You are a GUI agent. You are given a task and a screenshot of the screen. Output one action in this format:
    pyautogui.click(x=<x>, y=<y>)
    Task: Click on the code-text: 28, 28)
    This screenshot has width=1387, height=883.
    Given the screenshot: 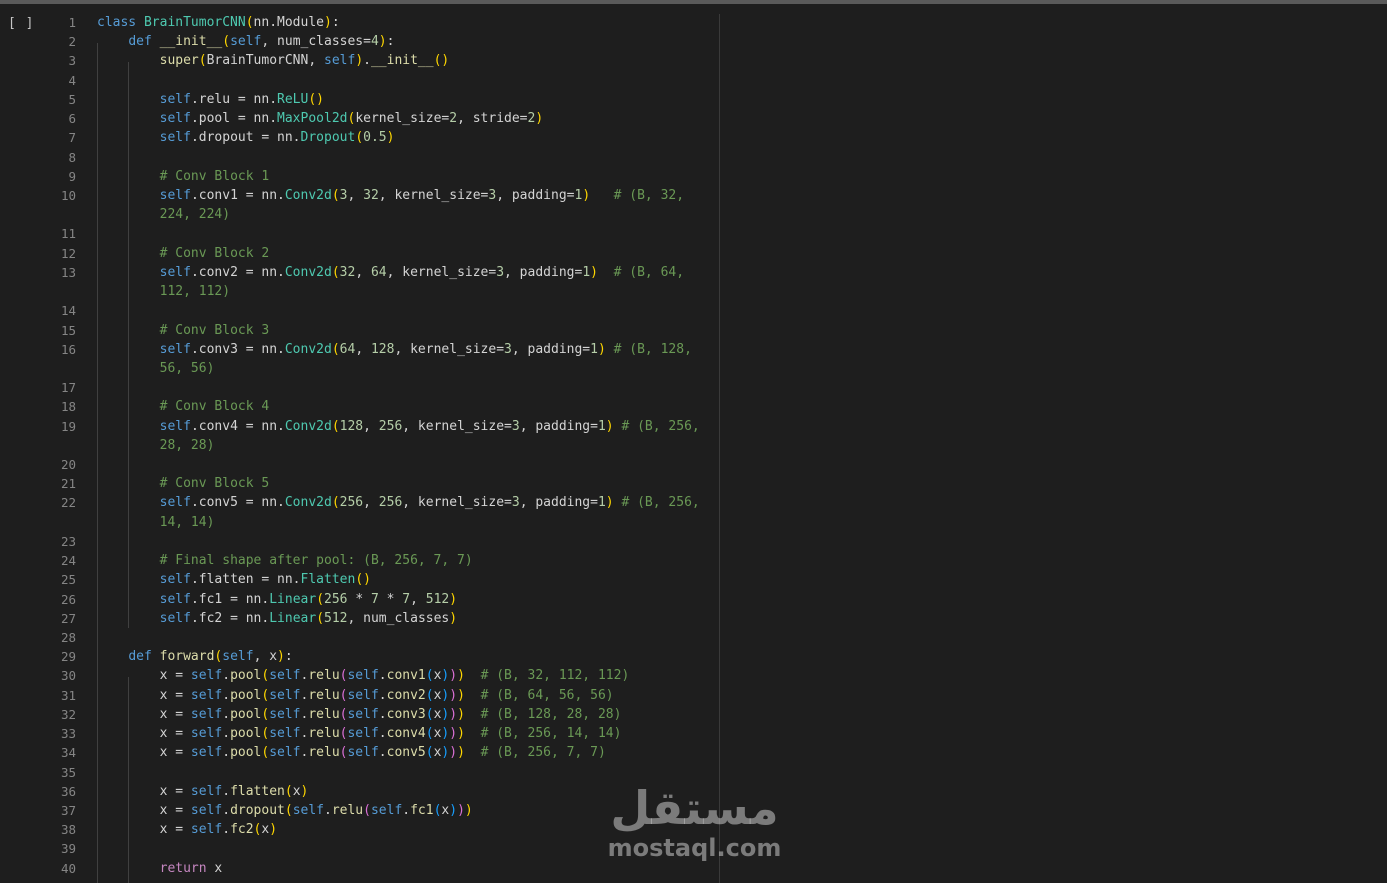 What is the action you would take?
    pyautogui.click(x=156, y=445)
    